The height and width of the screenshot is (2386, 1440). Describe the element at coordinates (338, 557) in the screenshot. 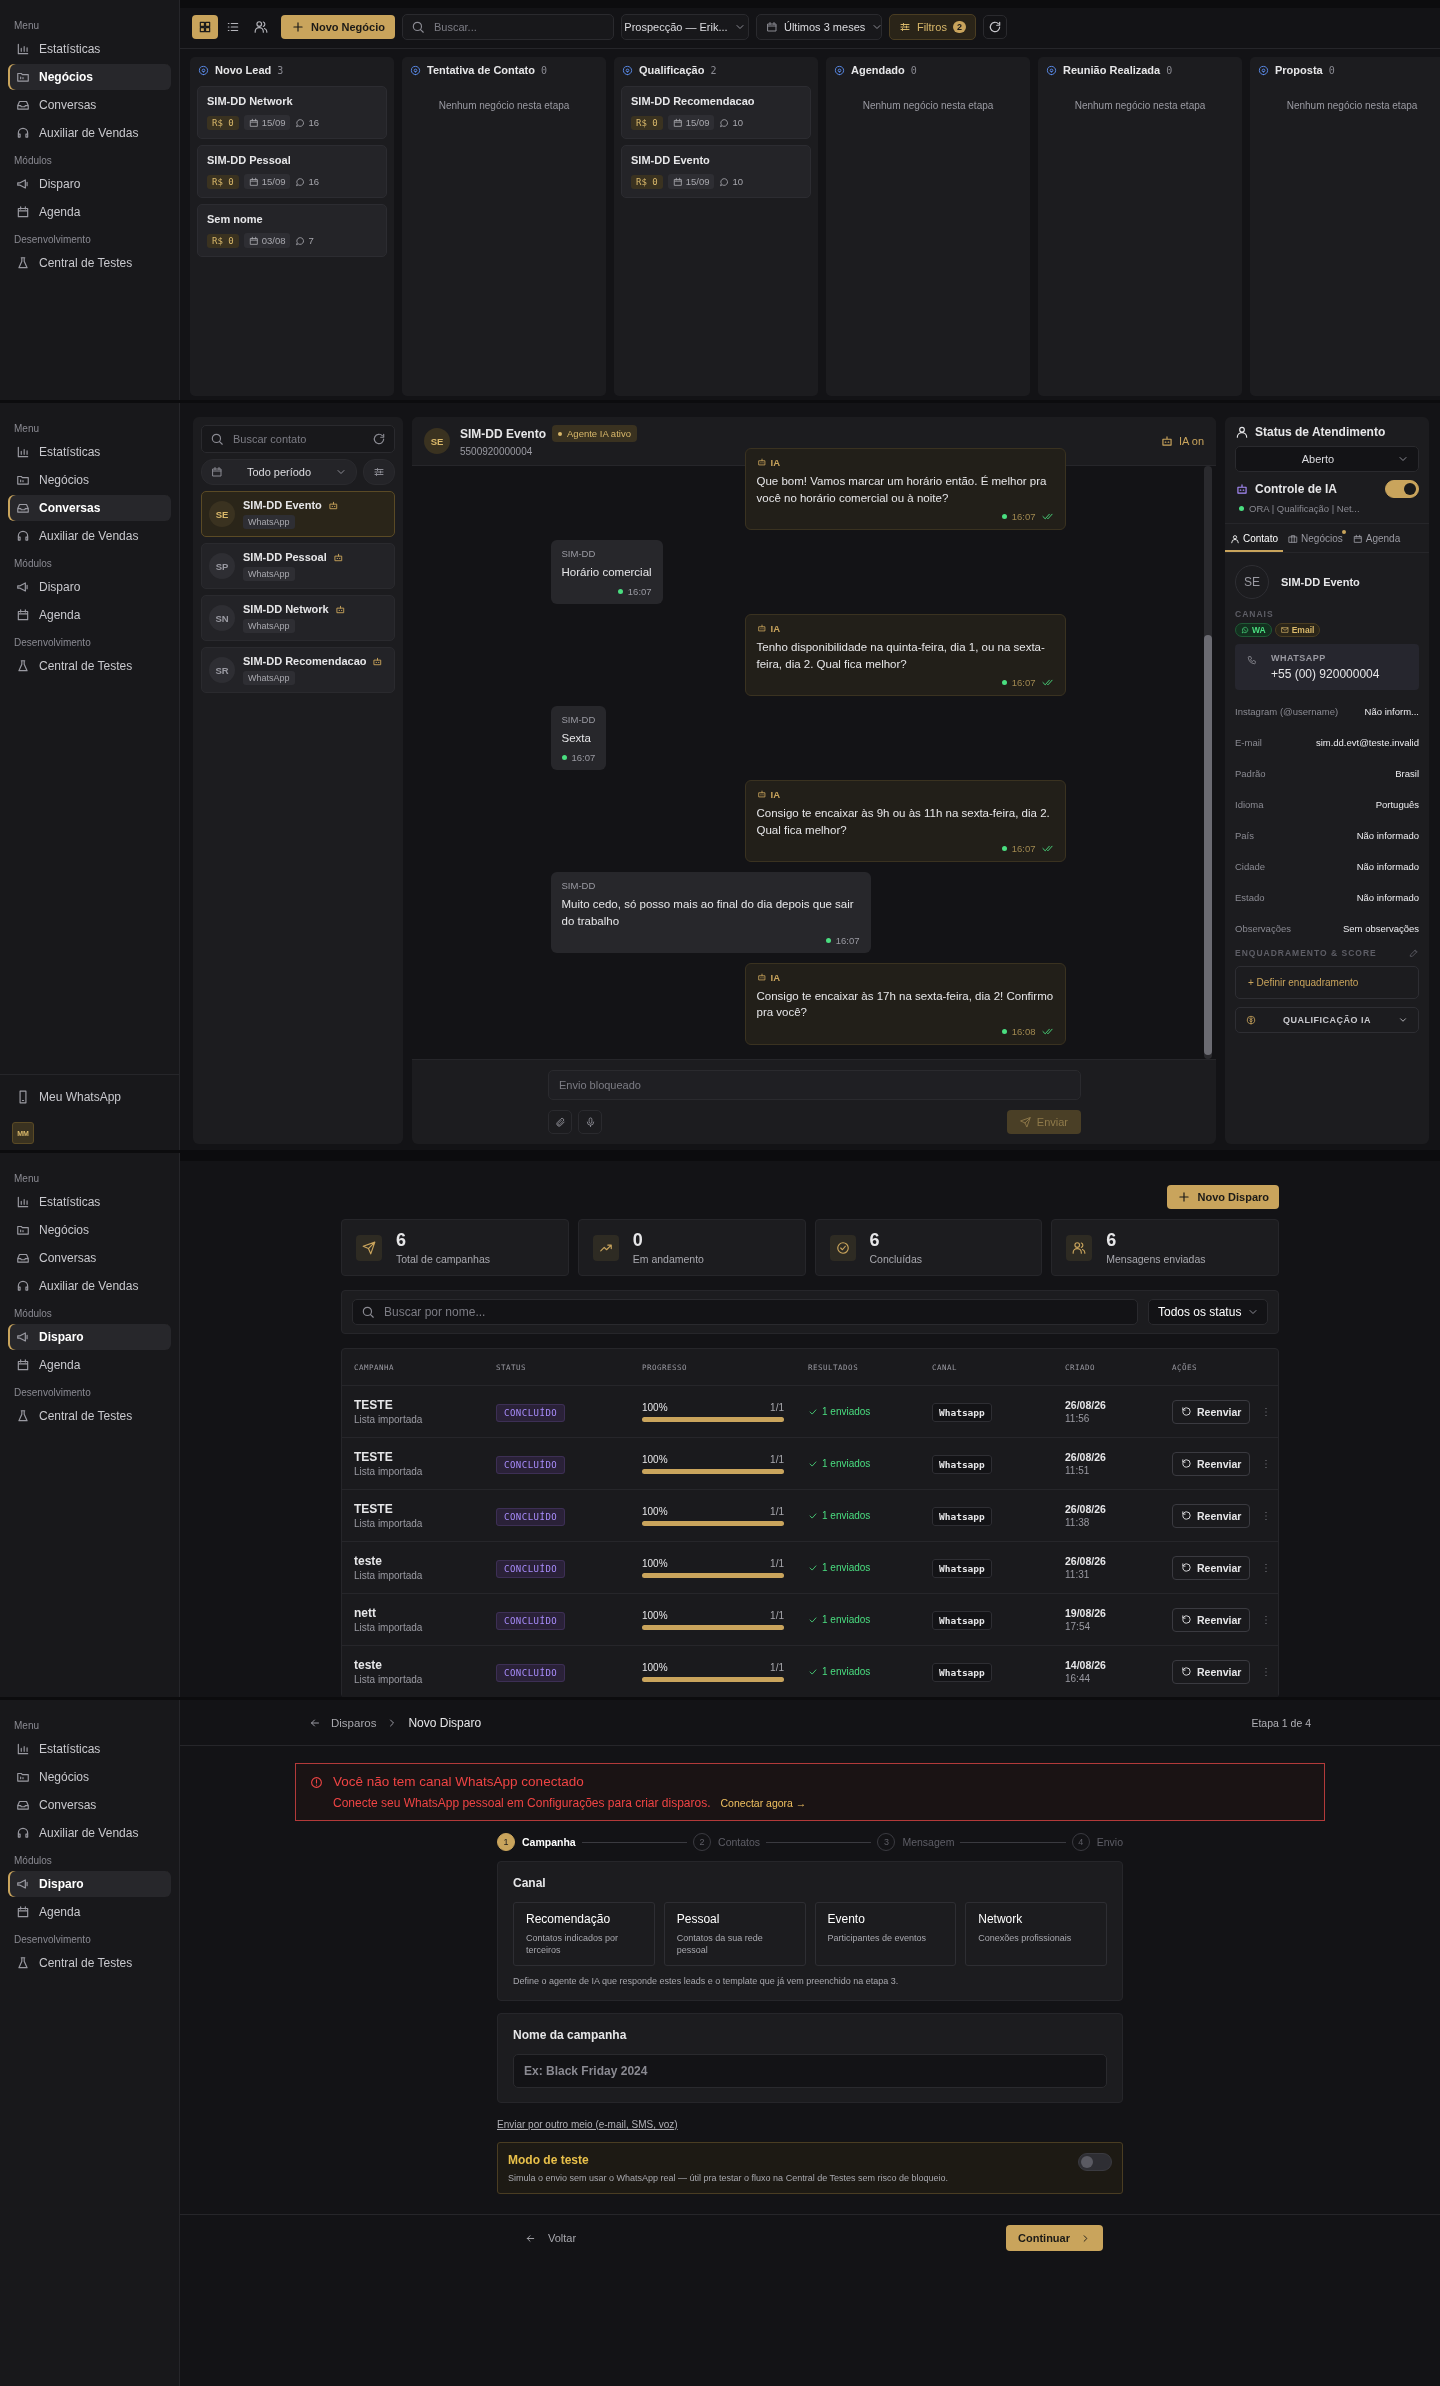

I see `robot-icon` at that location.